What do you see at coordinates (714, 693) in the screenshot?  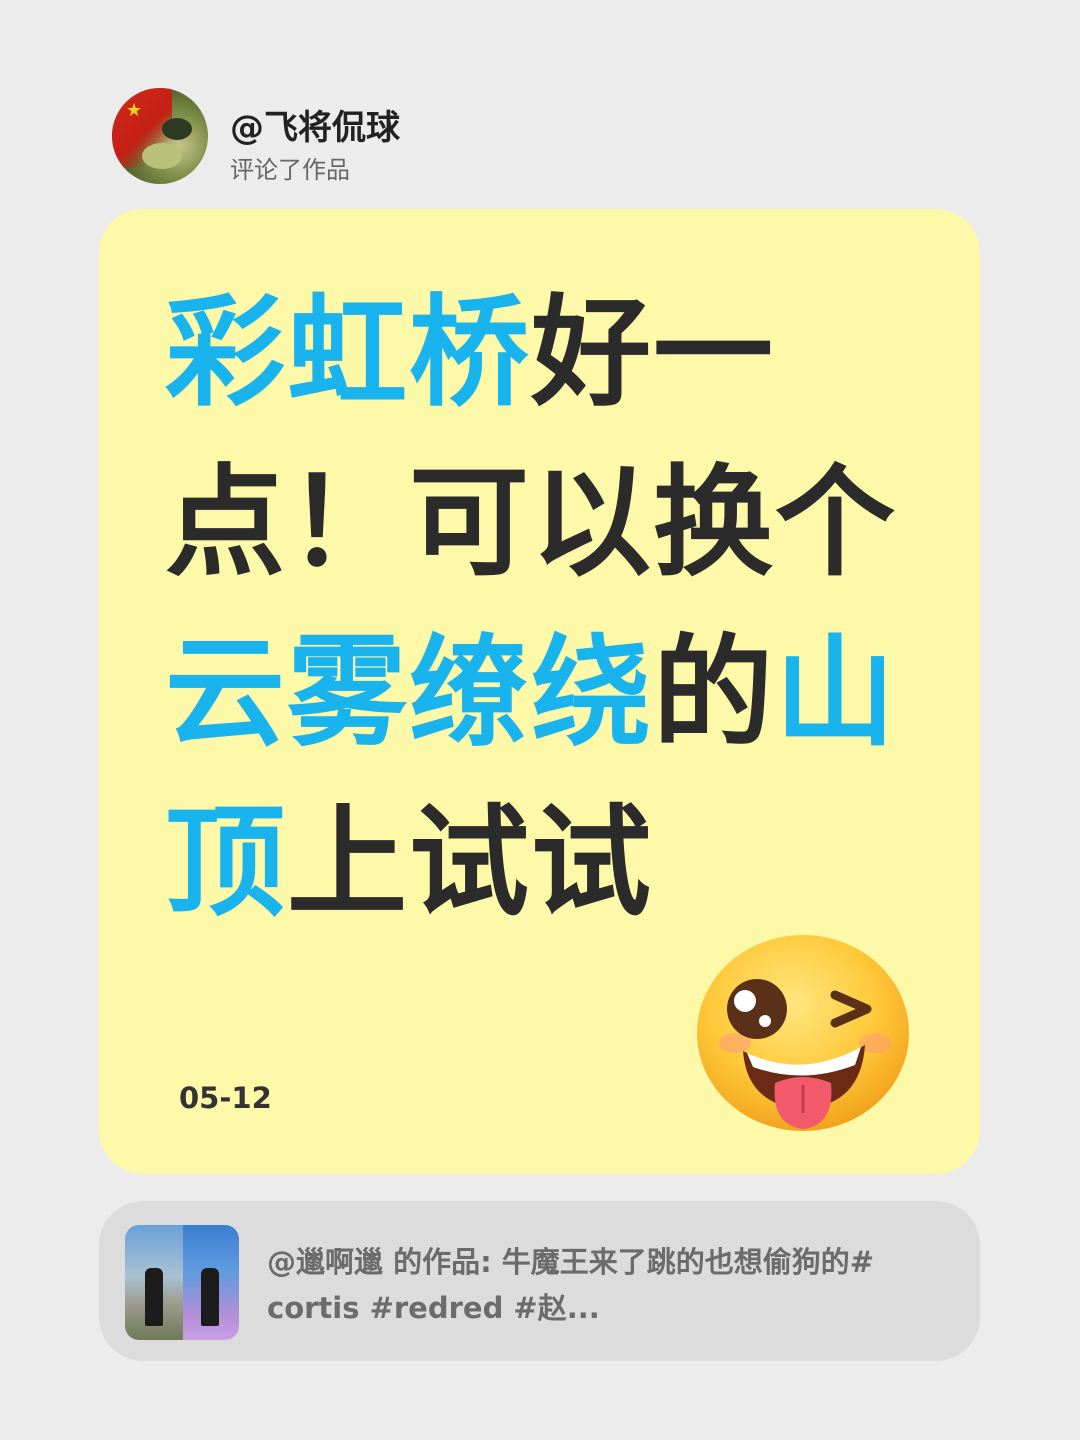 I see `comment-segment: 的` at bounding box center [714, 693].